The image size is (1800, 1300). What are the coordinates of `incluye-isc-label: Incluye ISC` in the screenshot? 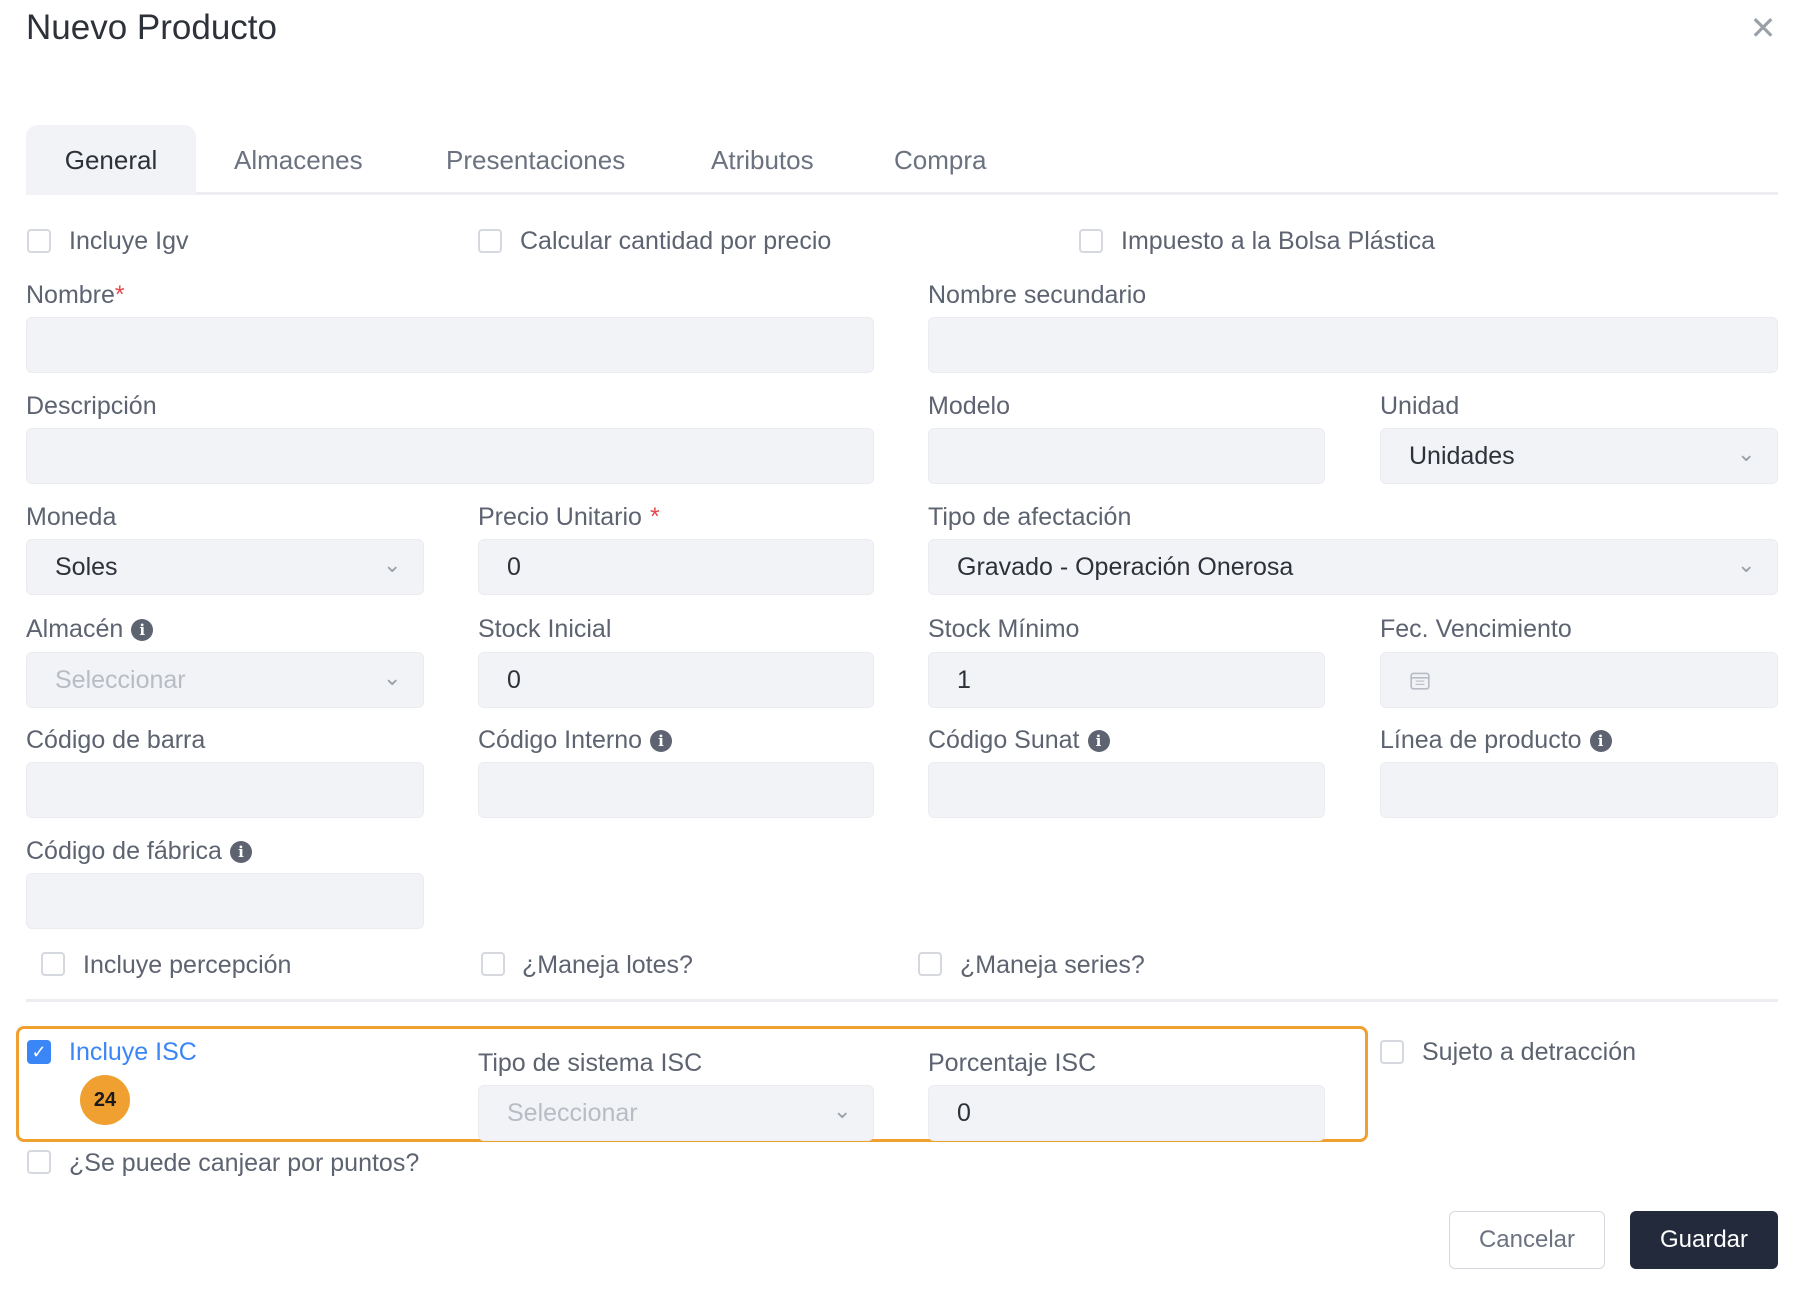 It's located at (133, 1052).